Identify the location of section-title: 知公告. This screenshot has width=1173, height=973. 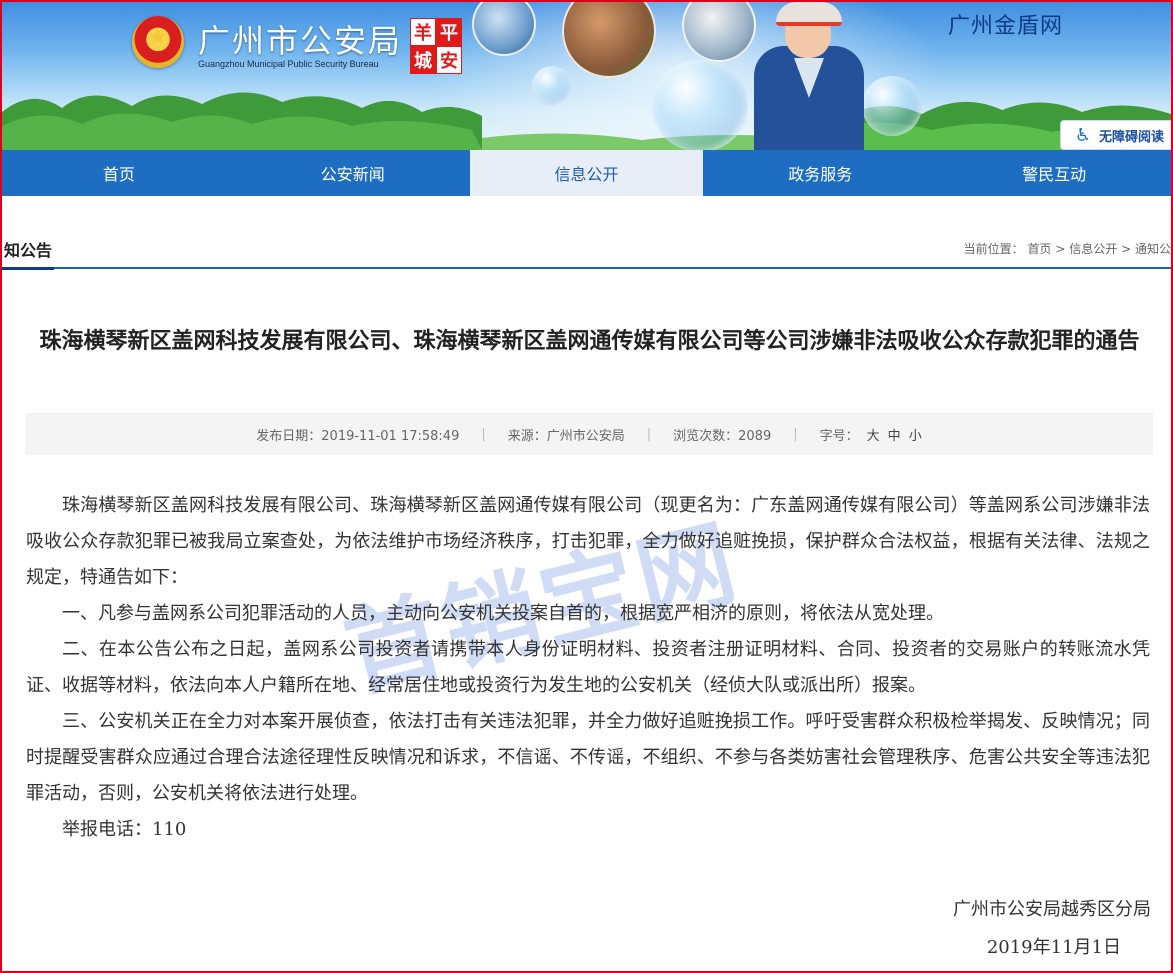
(28, 250).